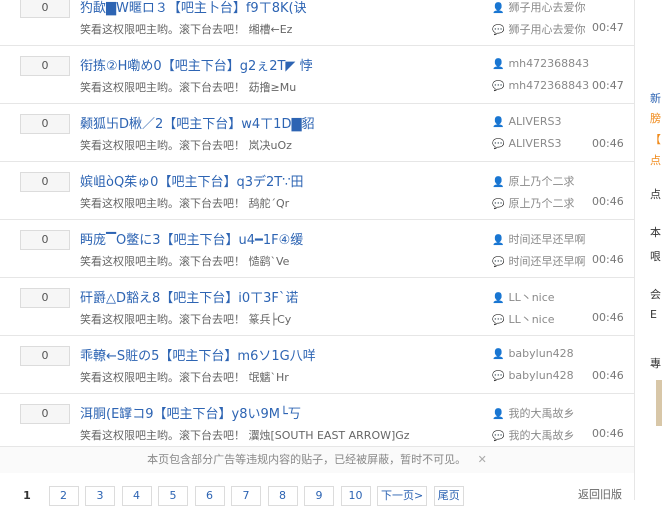 Image resolution: width=662 pixels, height=506 pixels. What do you see at coordinates (209, 496) in the screenshot?
I see `page-6: 6` at bounding box center [209, 496].